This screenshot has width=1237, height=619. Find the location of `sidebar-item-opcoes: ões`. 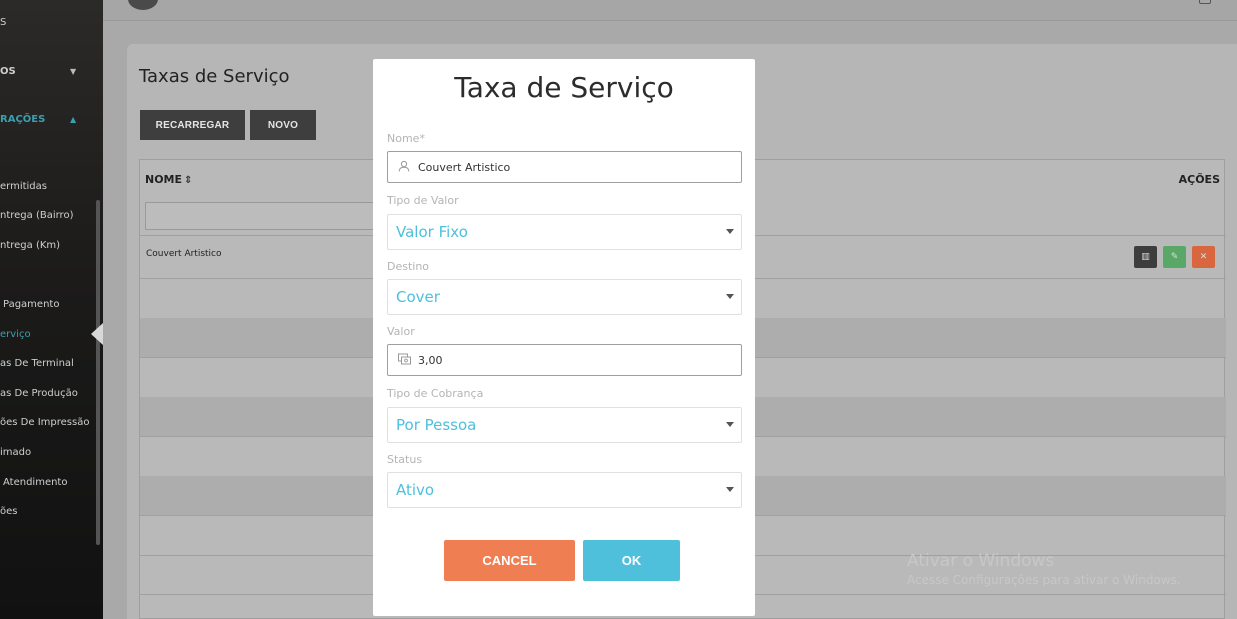

sidebar-item-opcoes: ões is located at coordinates (8, 511).